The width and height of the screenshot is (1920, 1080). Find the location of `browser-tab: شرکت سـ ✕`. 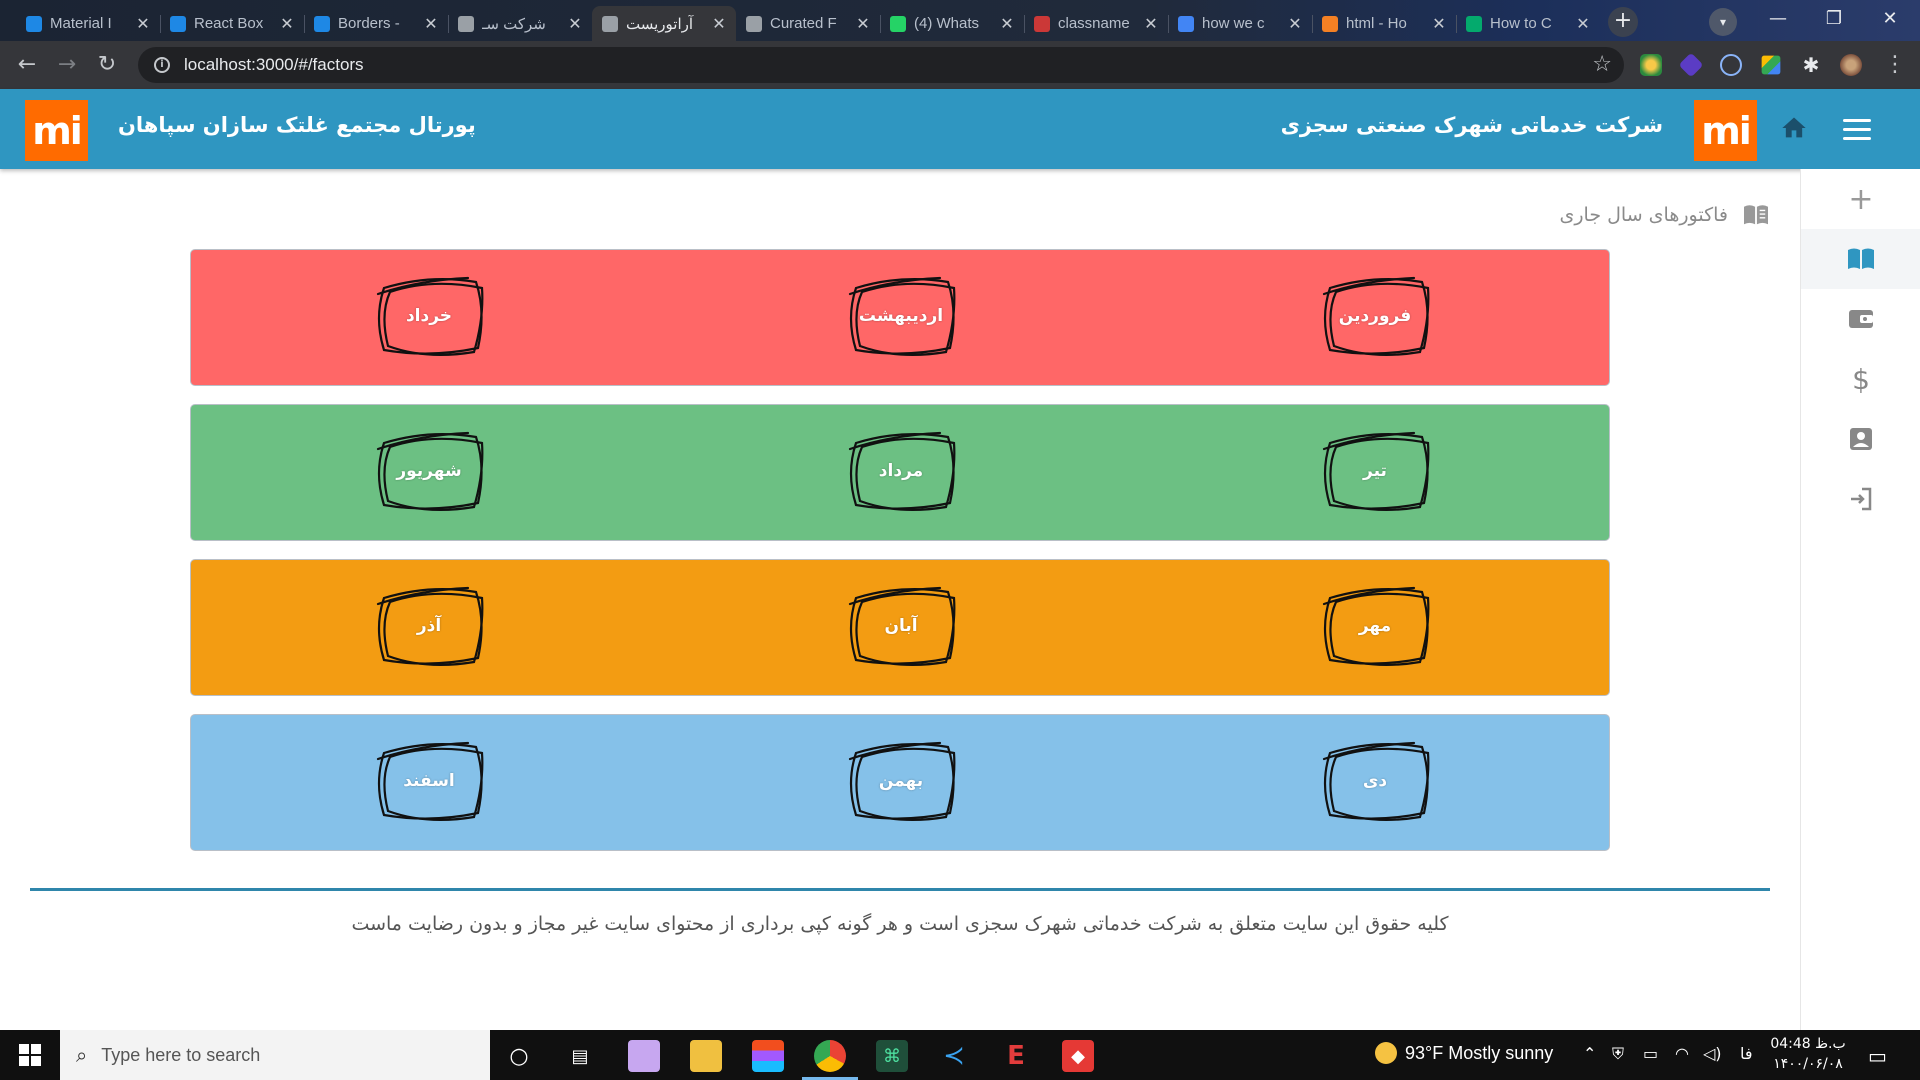

browser-tab: شرکت سـ ✕ is located at coordinates (520, 23).